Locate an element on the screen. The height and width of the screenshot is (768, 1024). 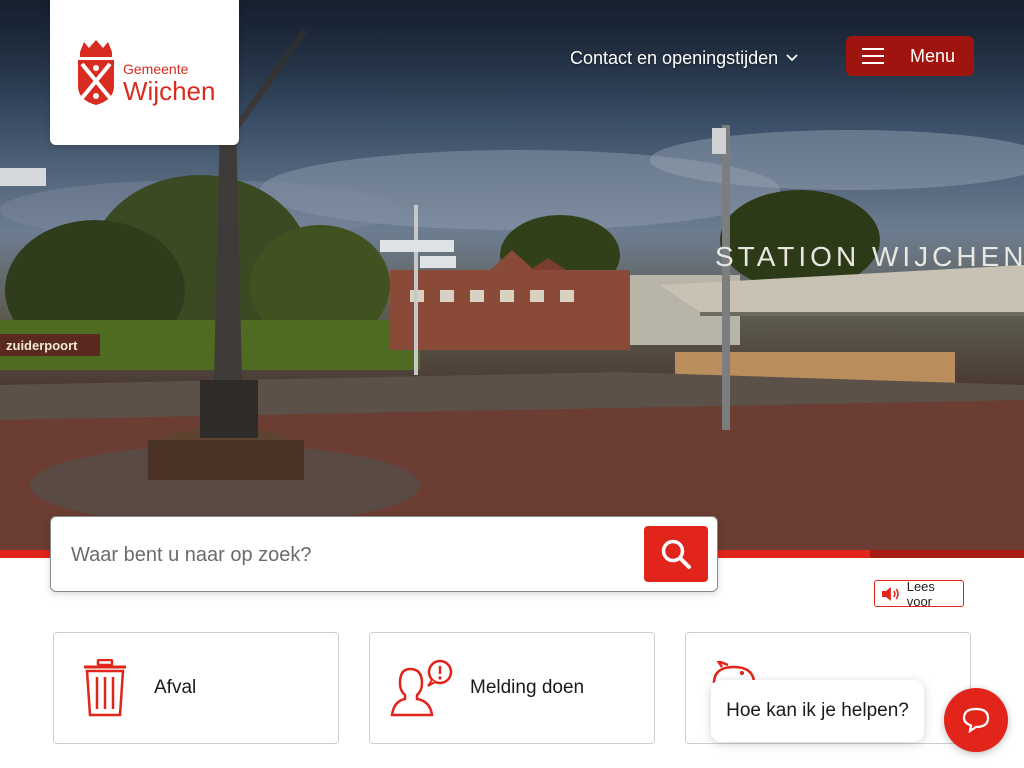
contact-hours-dropdown: Contact en openingstijden is located at coordinates (684, 58).